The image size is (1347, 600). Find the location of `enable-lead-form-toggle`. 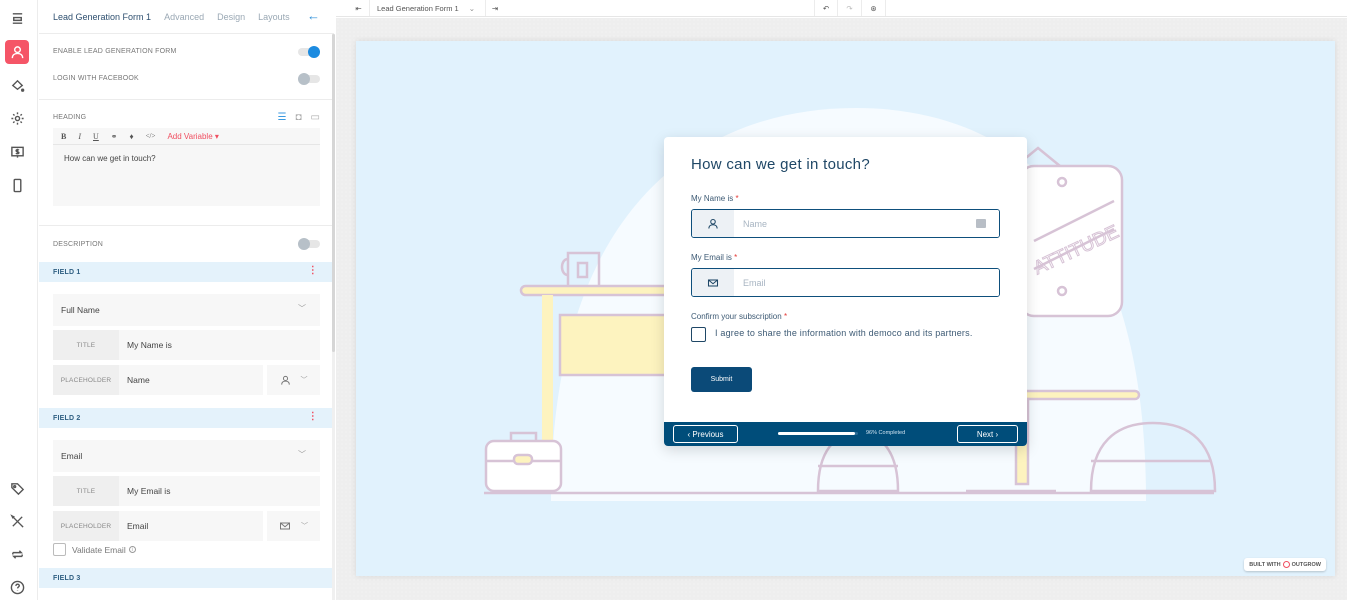

enable-lead-form-toggle is located at coordinates (309, 51).